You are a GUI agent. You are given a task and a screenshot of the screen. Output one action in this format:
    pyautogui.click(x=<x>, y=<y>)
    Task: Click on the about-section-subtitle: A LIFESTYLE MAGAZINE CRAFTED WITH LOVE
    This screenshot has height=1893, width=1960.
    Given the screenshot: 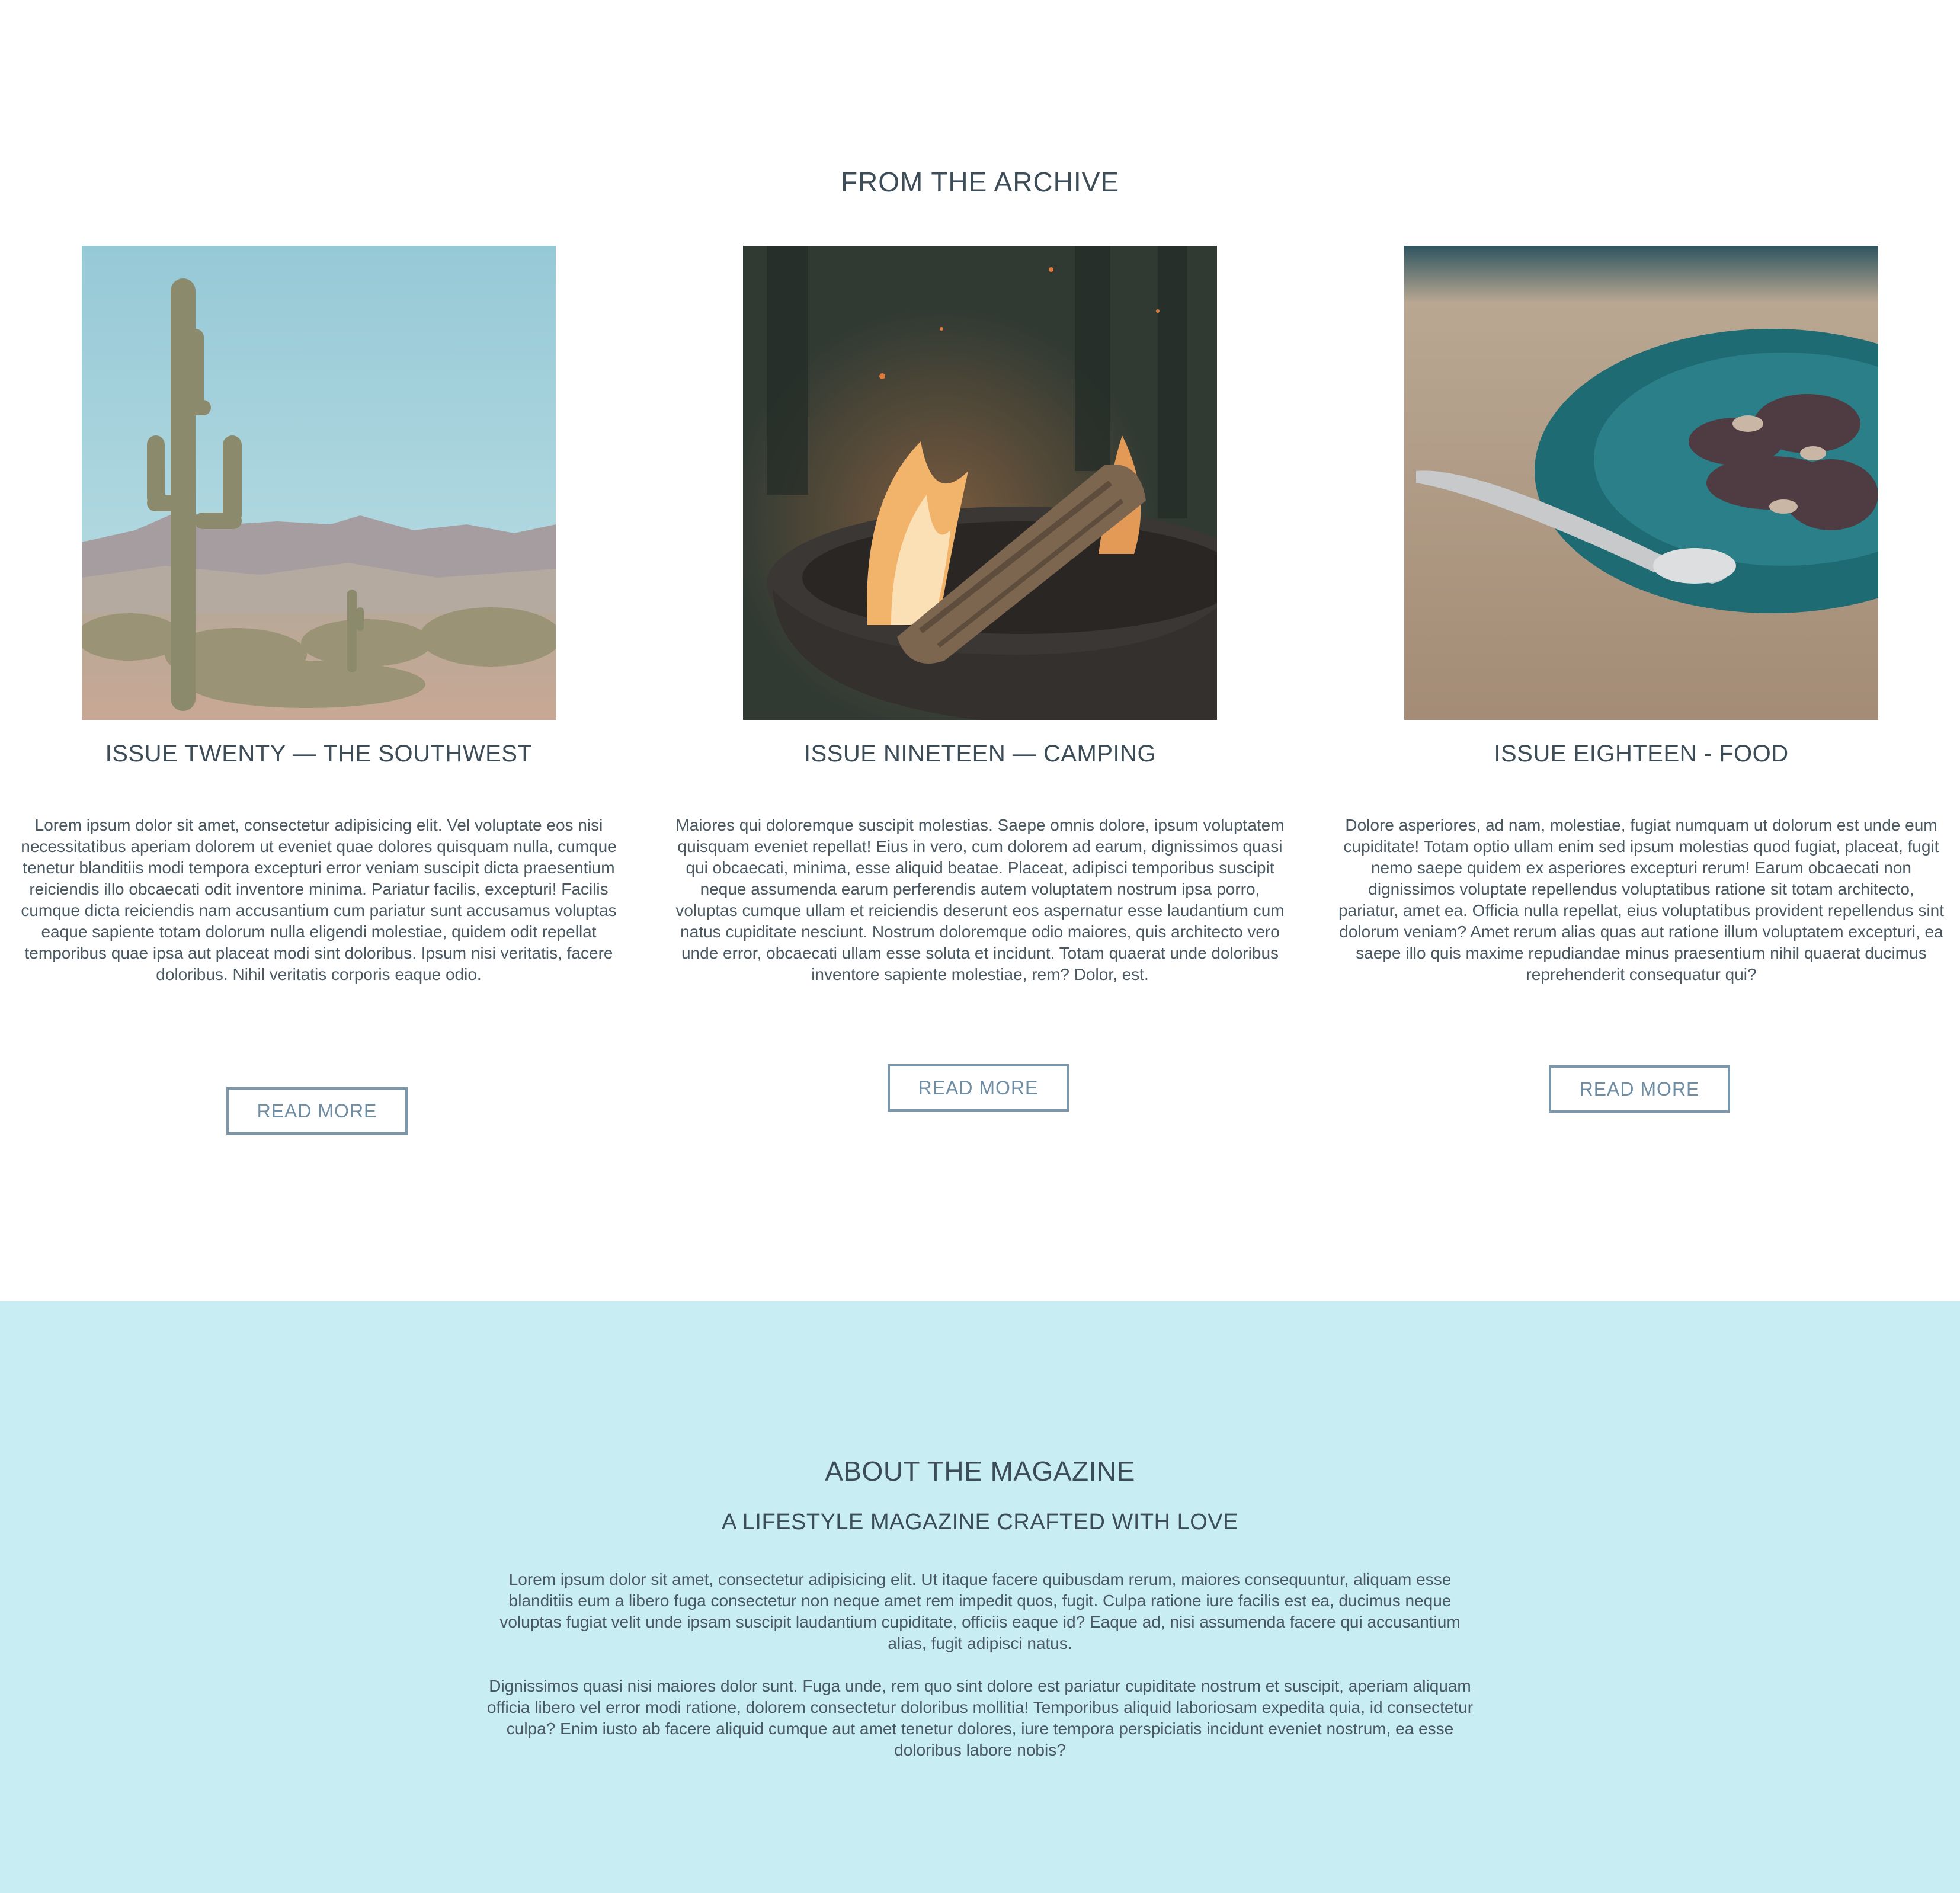 What is the action you would take?
    pyautogui.click(x=980, y=1523)
    